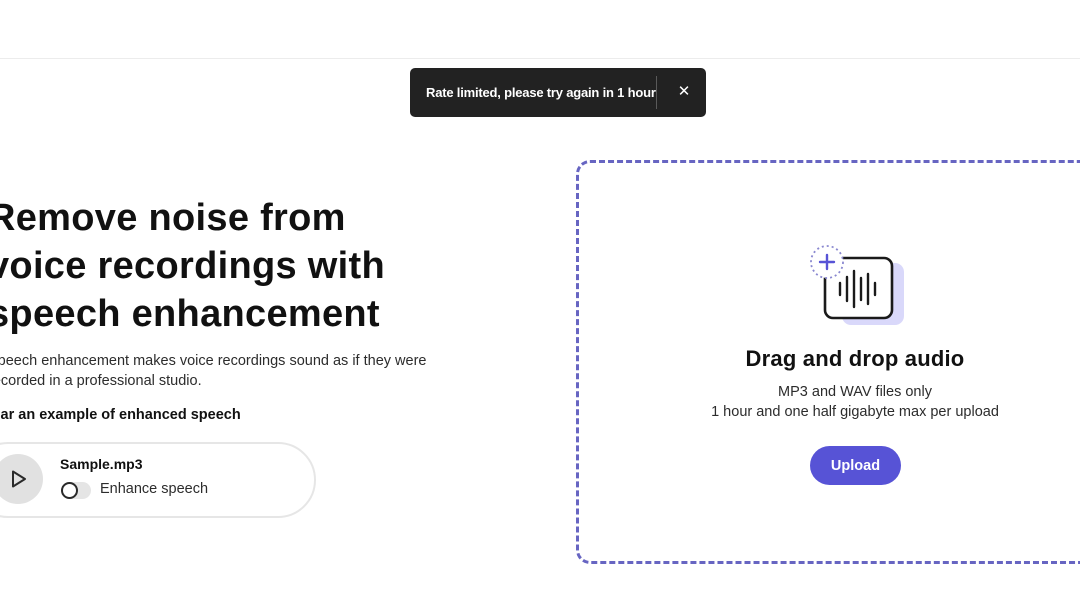 The height and width of the screenshot is (611, 1080). I want to click on page-title-line-2: voice recordings with, so click(192, 266).